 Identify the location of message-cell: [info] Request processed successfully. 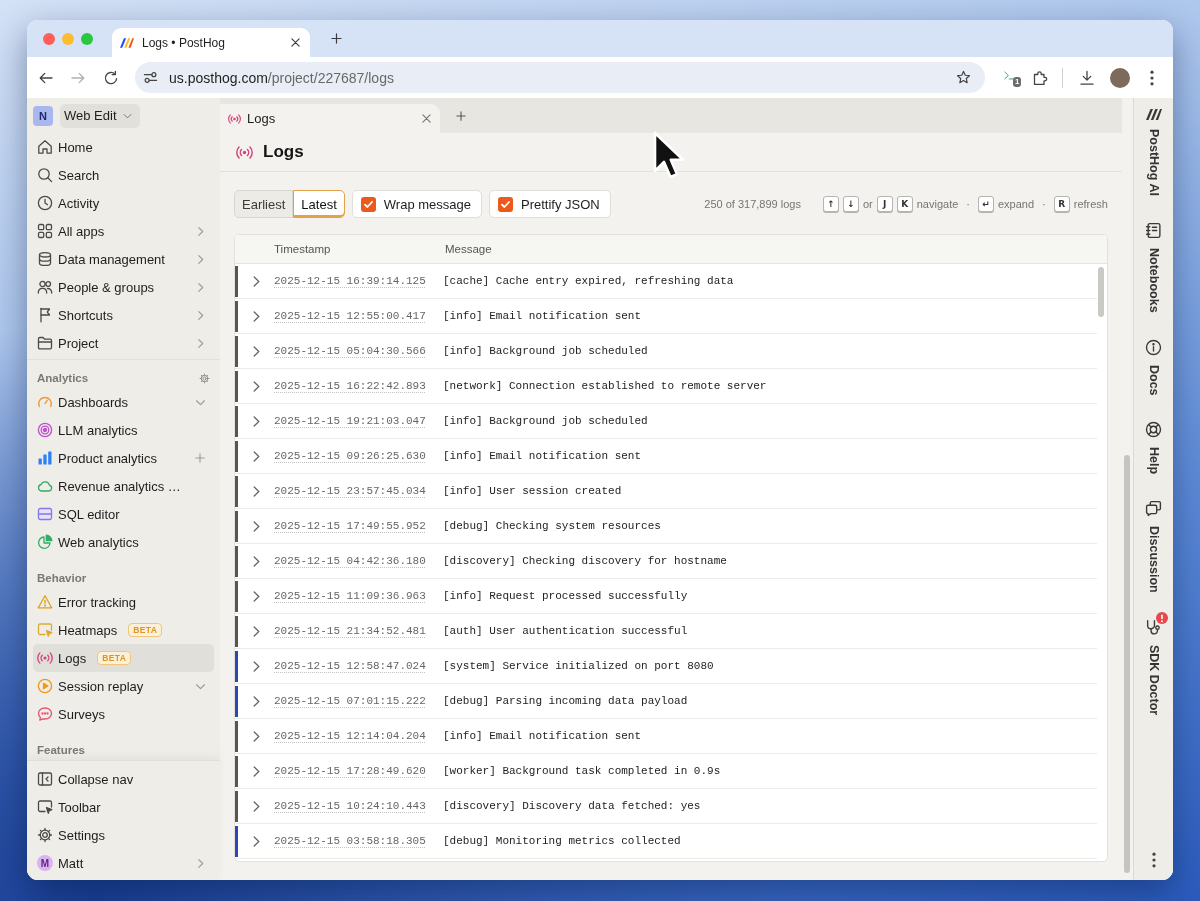
(565, 596).